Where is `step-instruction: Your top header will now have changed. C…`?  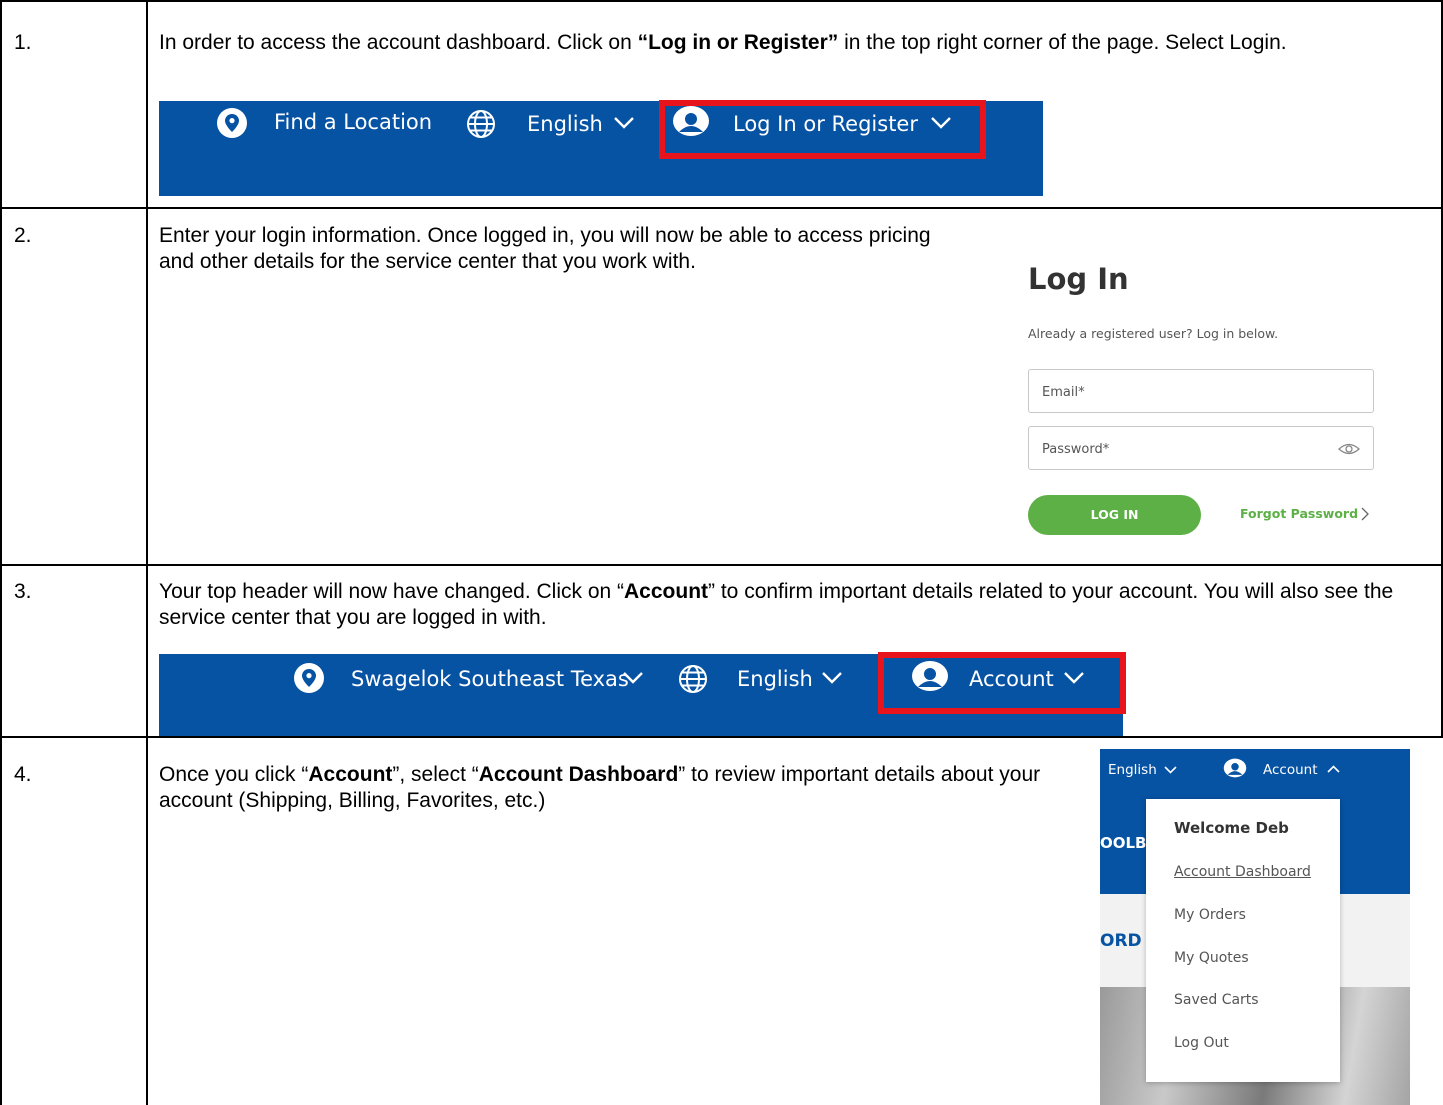
step-instruction: Your top header will now have changed. C… is located at coordinates (790, 605).